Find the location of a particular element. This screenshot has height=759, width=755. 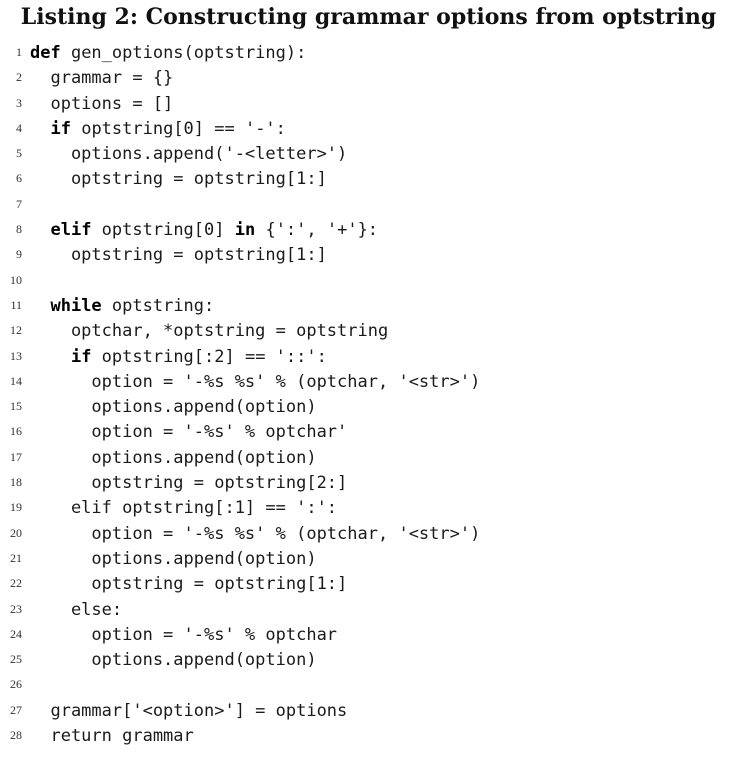

code-line: 26 is located at coordinates (377, 685).